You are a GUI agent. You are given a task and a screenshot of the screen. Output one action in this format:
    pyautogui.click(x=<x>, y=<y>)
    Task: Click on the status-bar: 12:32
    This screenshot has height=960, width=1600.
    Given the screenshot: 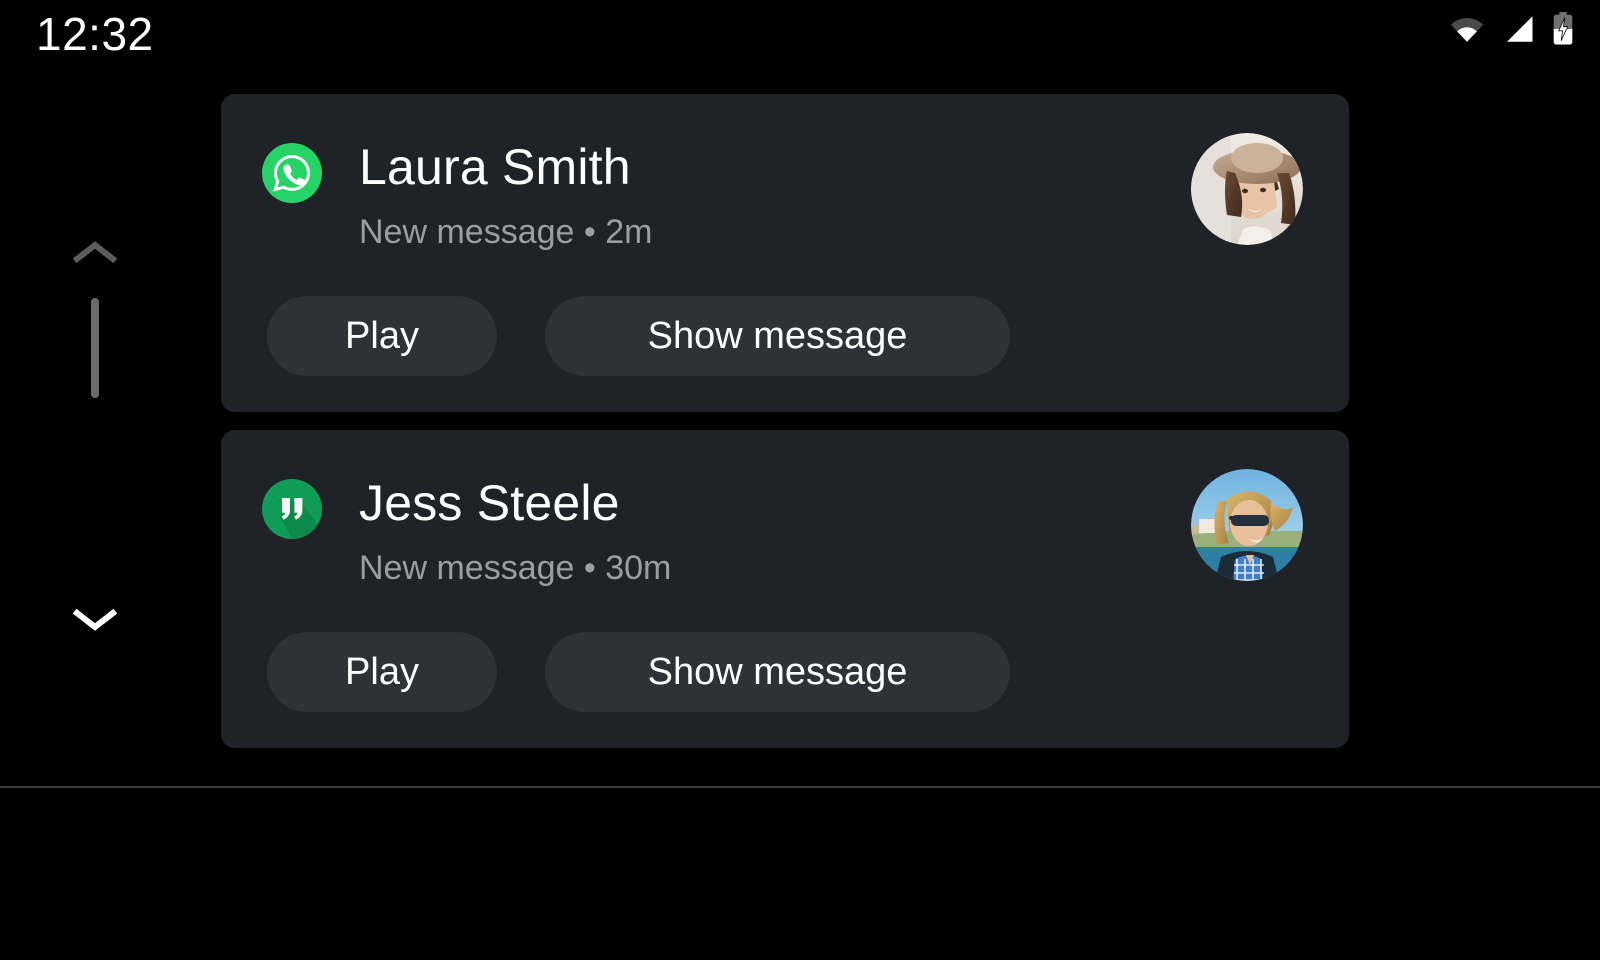 What is the action you would take?
    pyautogui.click(x=800, y=37)
    